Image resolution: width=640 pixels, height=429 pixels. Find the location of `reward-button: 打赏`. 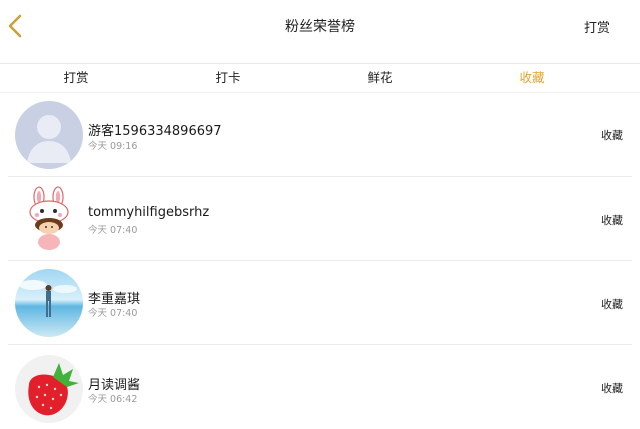

reward-button: 打赏 is located at coordinates (597, 26).